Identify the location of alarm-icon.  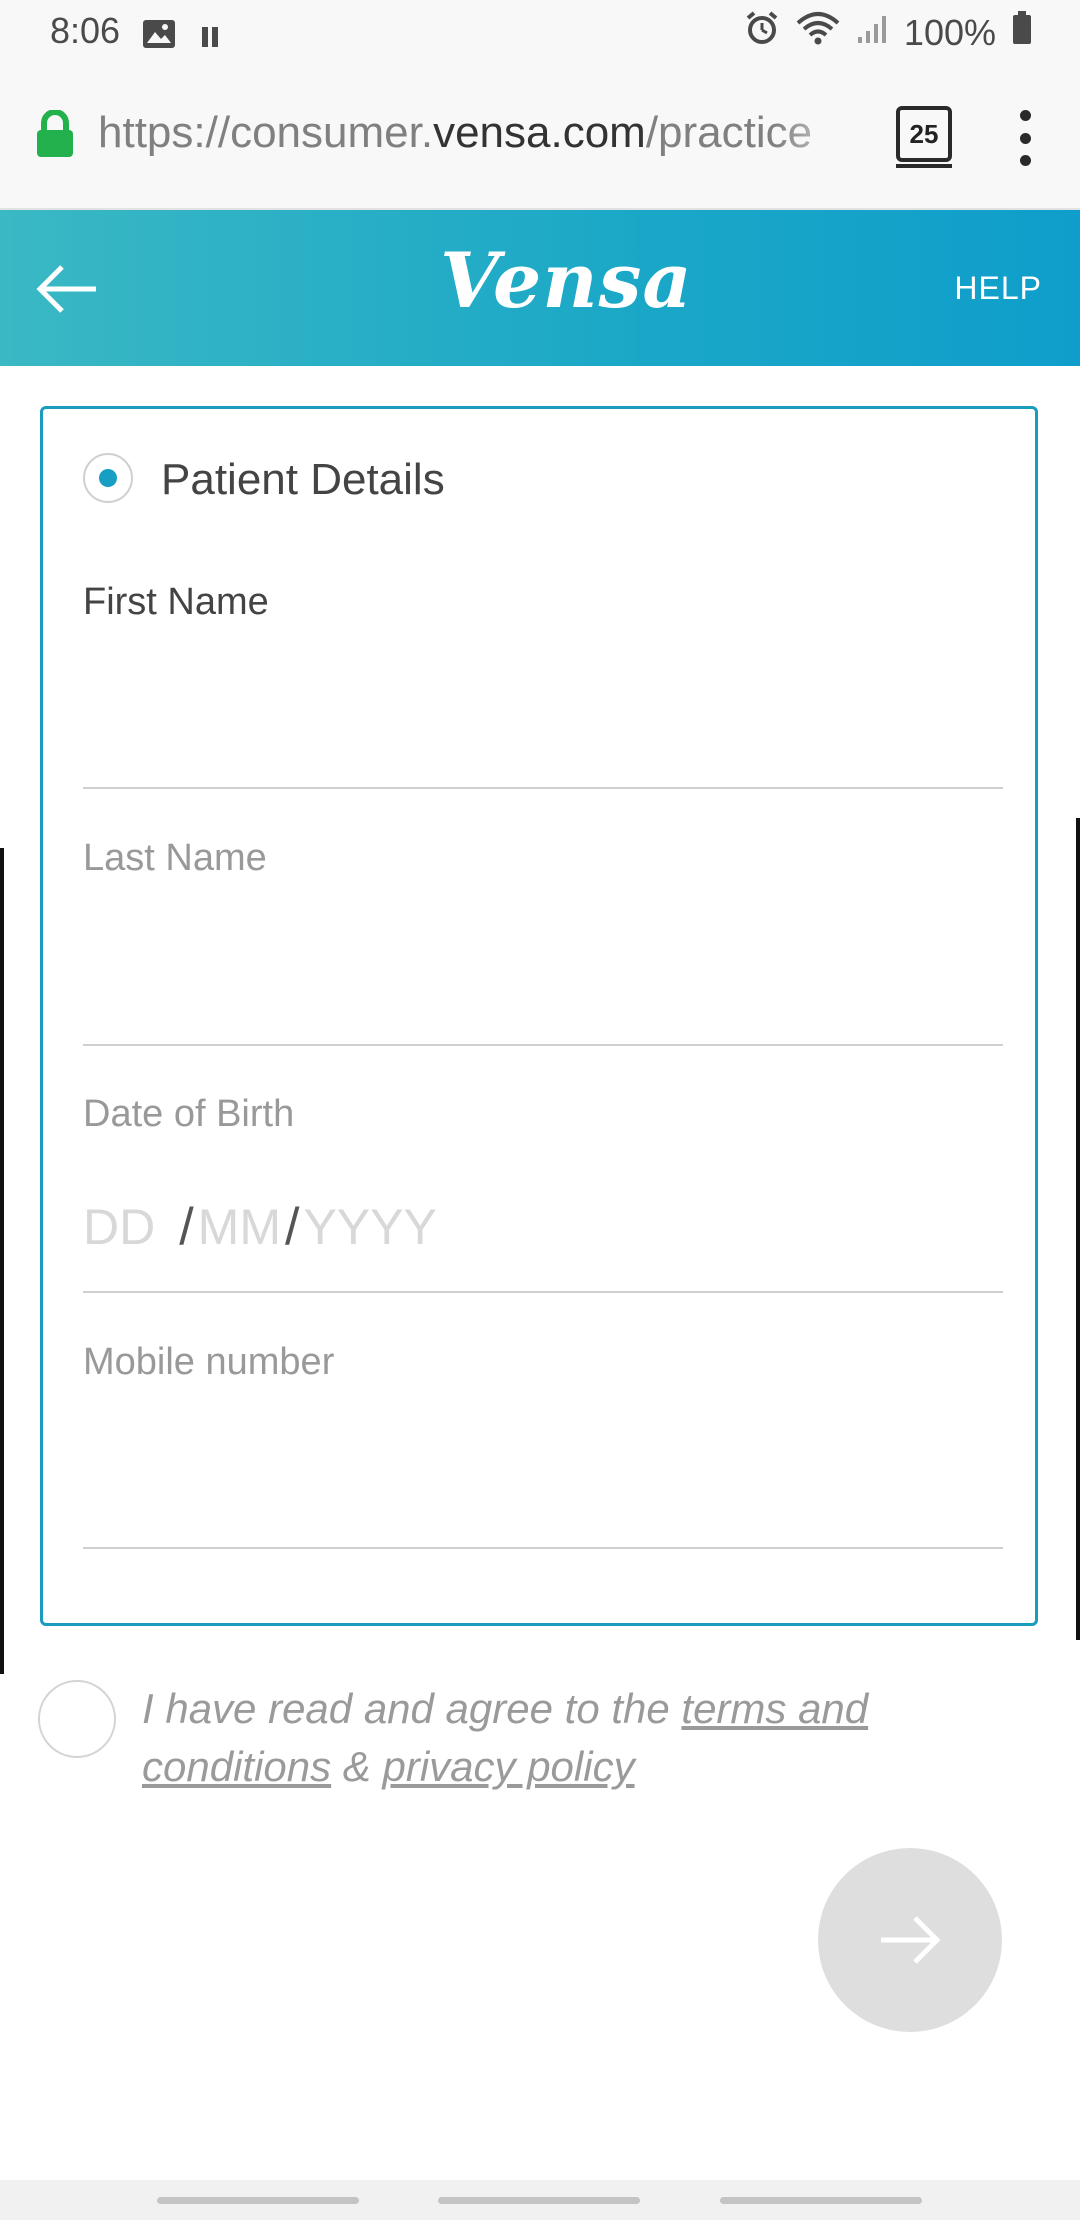
(762, 32).